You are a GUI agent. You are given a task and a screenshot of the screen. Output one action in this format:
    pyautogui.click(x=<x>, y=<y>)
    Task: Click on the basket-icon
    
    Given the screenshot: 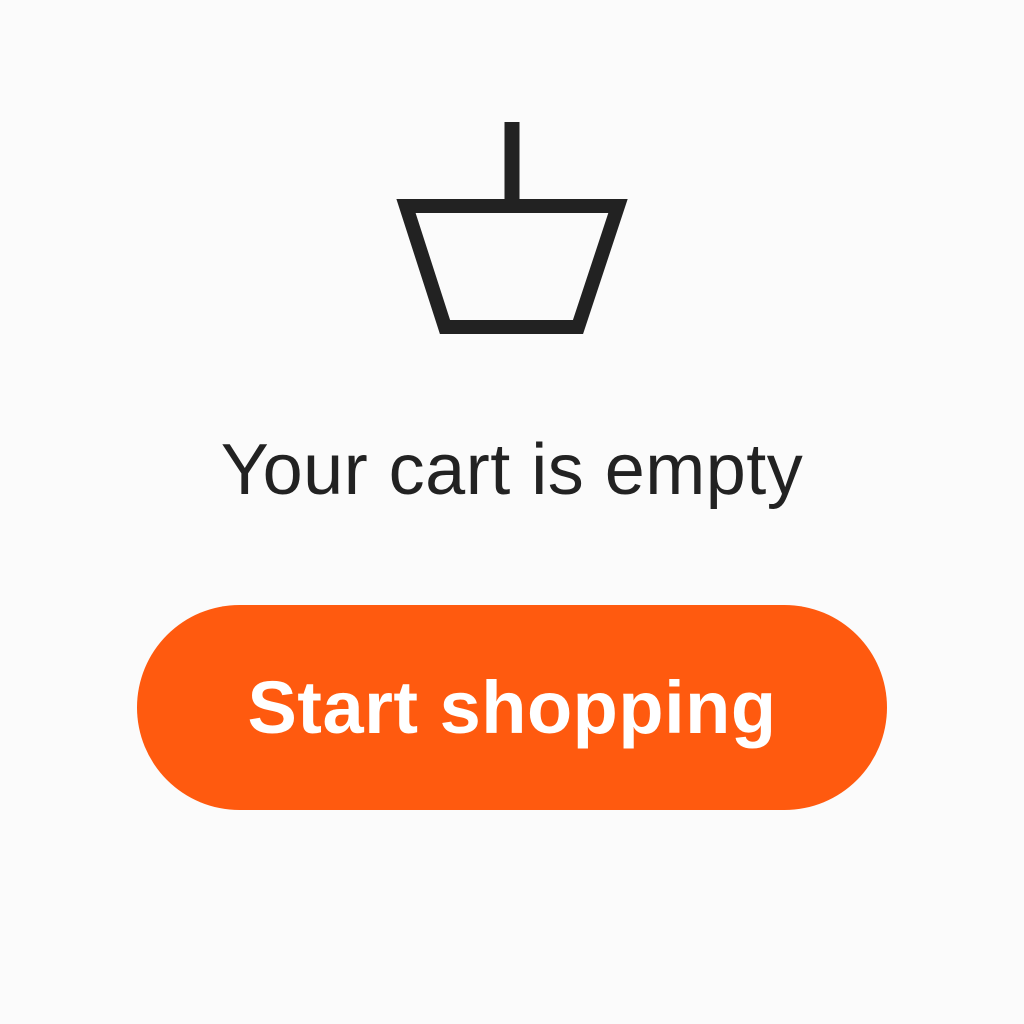 What is the action you would take?
    pyautogui.click(x=512, y=228)
    